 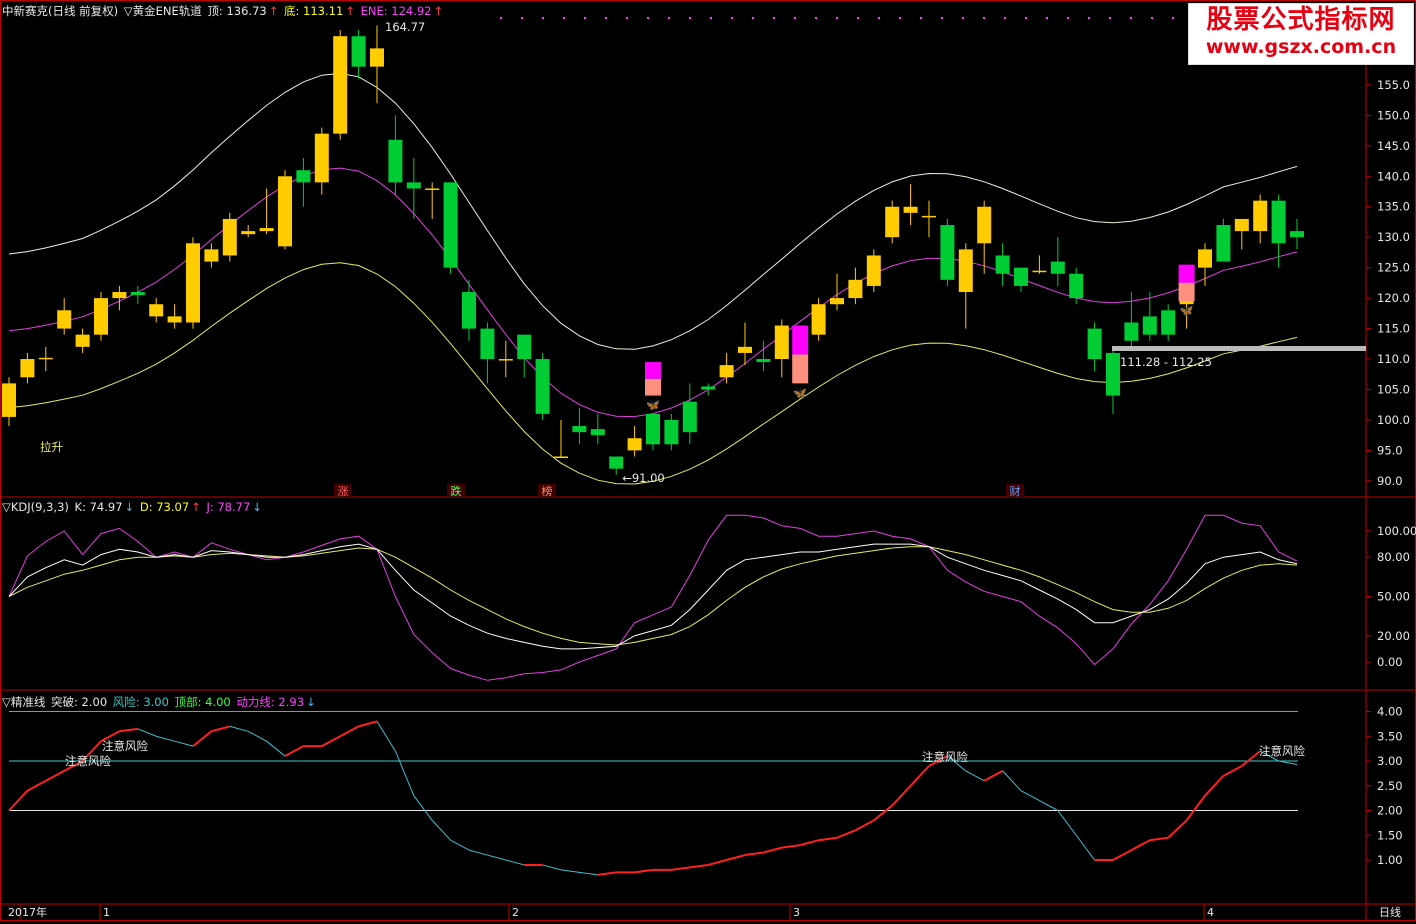 I want to click on kdj-j-value: J: 78.77, so click(x=228, y=507).